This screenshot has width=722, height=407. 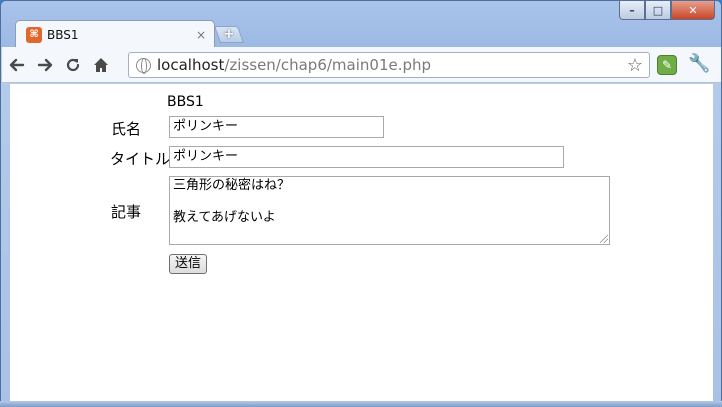 What do you see at coordinates (126, 129) in the screenshot?
I see `name-label: 氏名` at bounding box center [126, 129].